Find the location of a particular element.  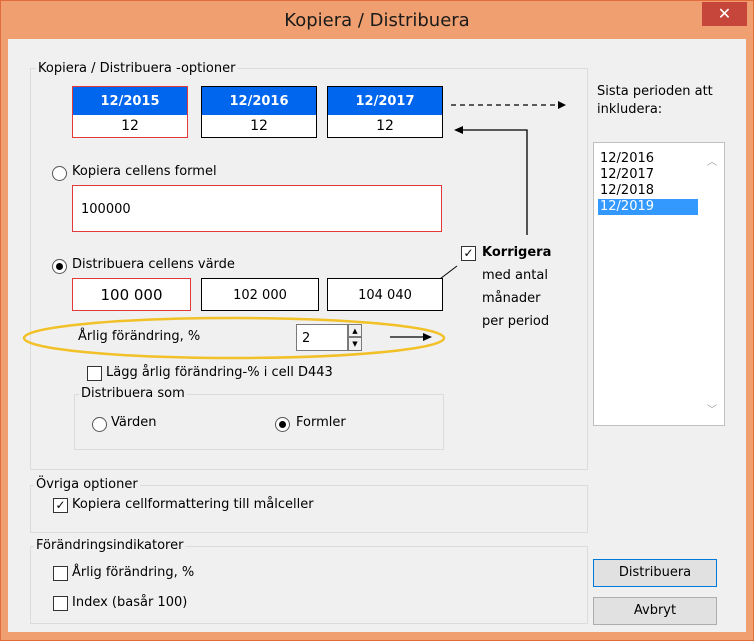

return-arrow is located at coordinates (495, 182).